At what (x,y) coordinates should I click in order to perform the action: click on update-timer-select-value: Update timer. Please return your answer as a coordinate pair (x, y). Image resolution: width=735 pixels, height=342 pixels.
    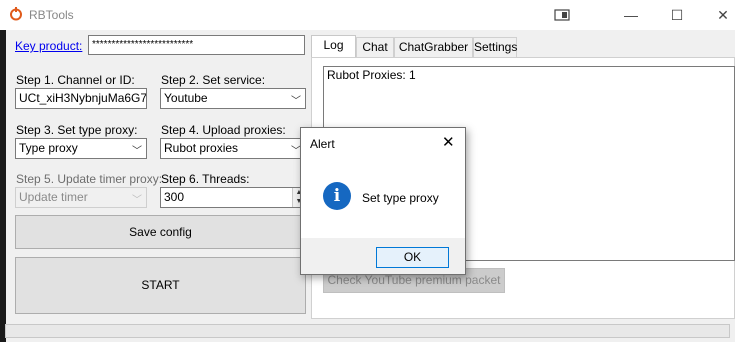
    Looking at the image, I should click on (53, 197).